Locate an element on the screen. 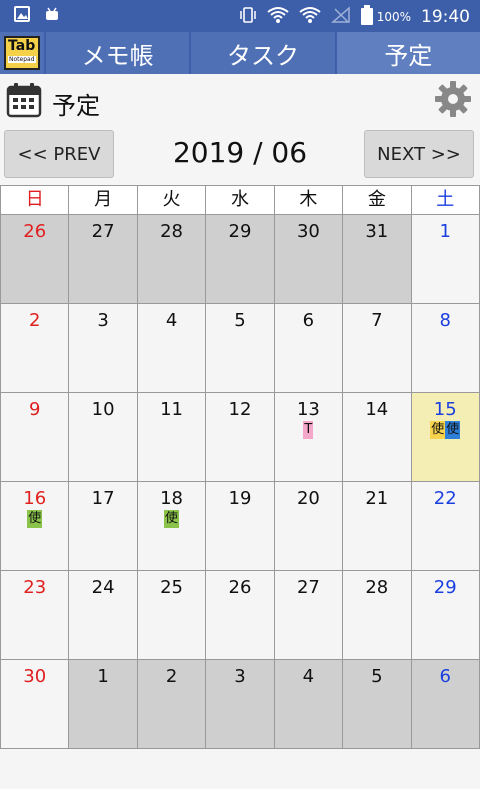  calendar-week: 30 1 2 3 4 5 6 is located at coordinates (240, 704).